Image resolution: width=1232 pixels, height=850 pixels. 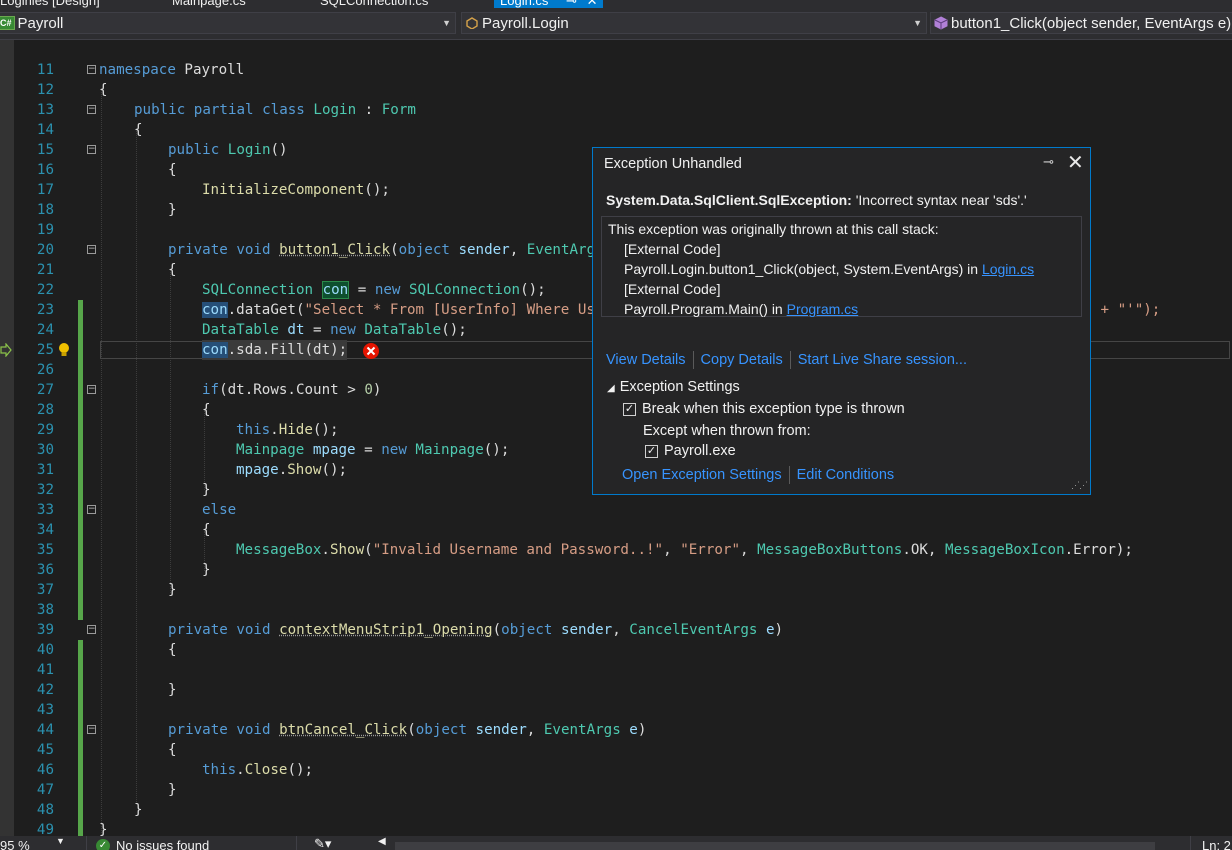 I want to click on collapse-triangle-icon: ◢, so click(x=611, y=388).